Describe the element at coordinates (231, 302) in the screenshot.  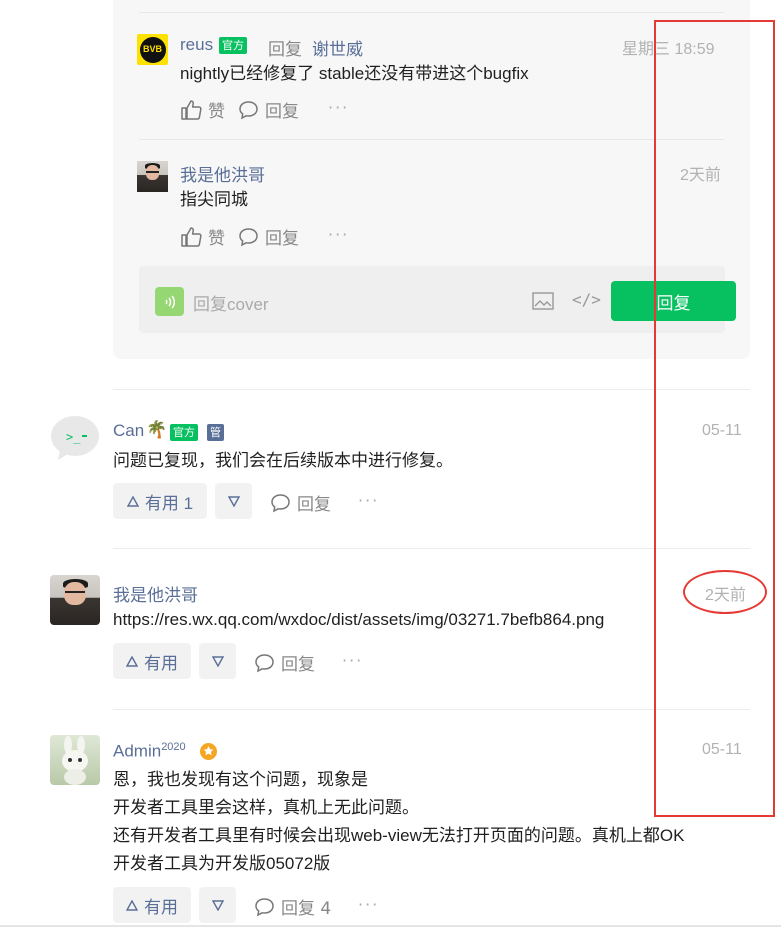
I see `reply-placeholder: 回复cover` at that location.